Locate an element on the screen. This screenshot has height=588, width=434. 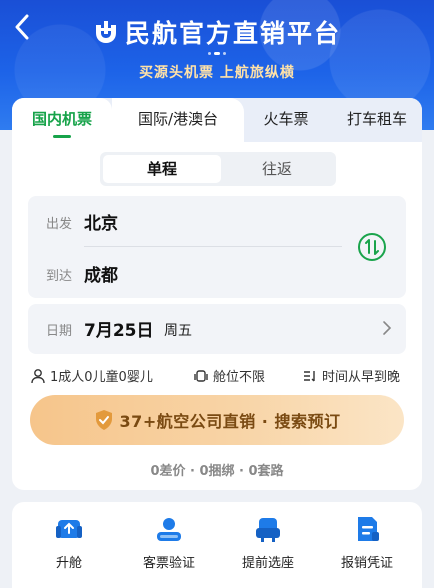
service-receipt-label: 报销凭证 is located at coordinates (366, 563).